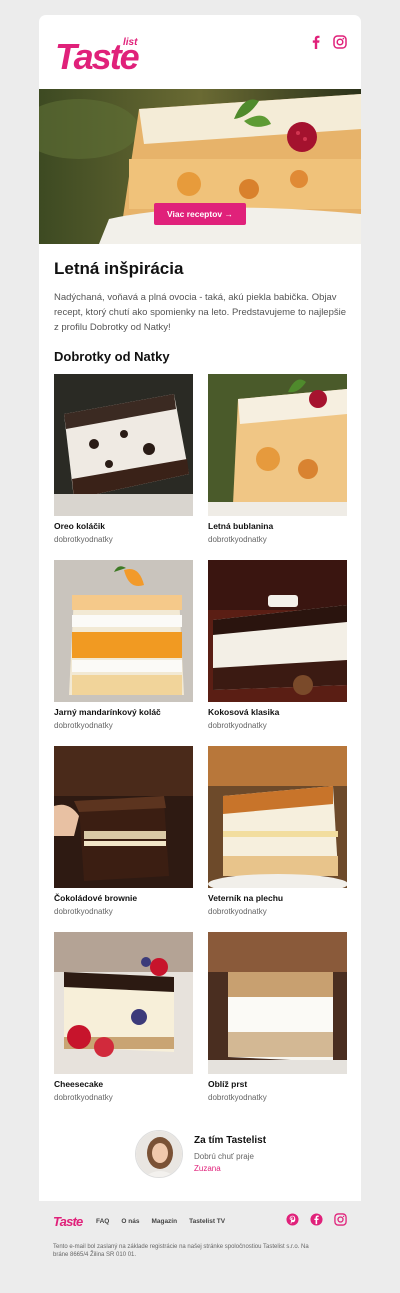 The width and height of the screenshot is (400, 1293). I want to click on footer-links: FAQ O nás Magazín Tastelist TV, so click(160, 1221).